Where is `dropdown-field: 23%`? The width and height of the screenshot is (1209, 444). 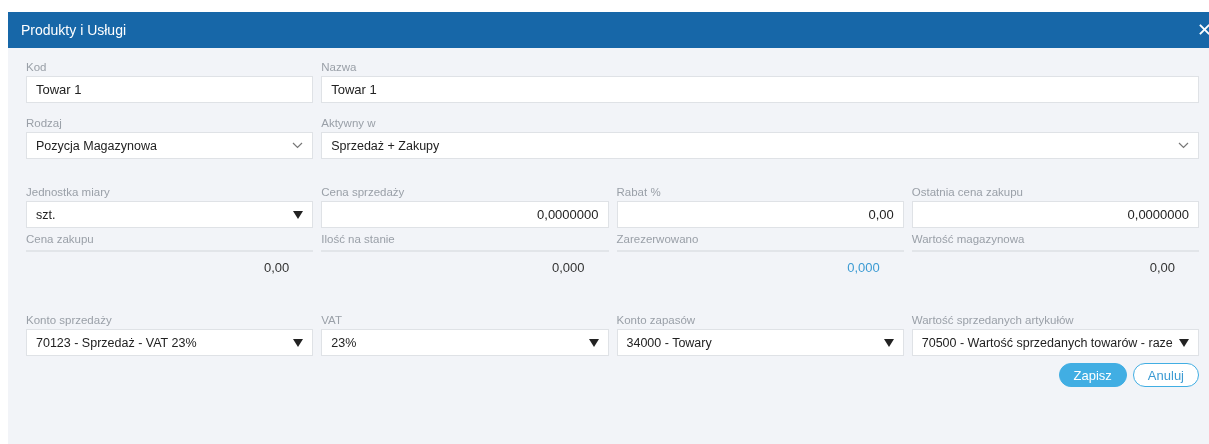 dropdown-field: 23% is located at coordinates (465, 342).